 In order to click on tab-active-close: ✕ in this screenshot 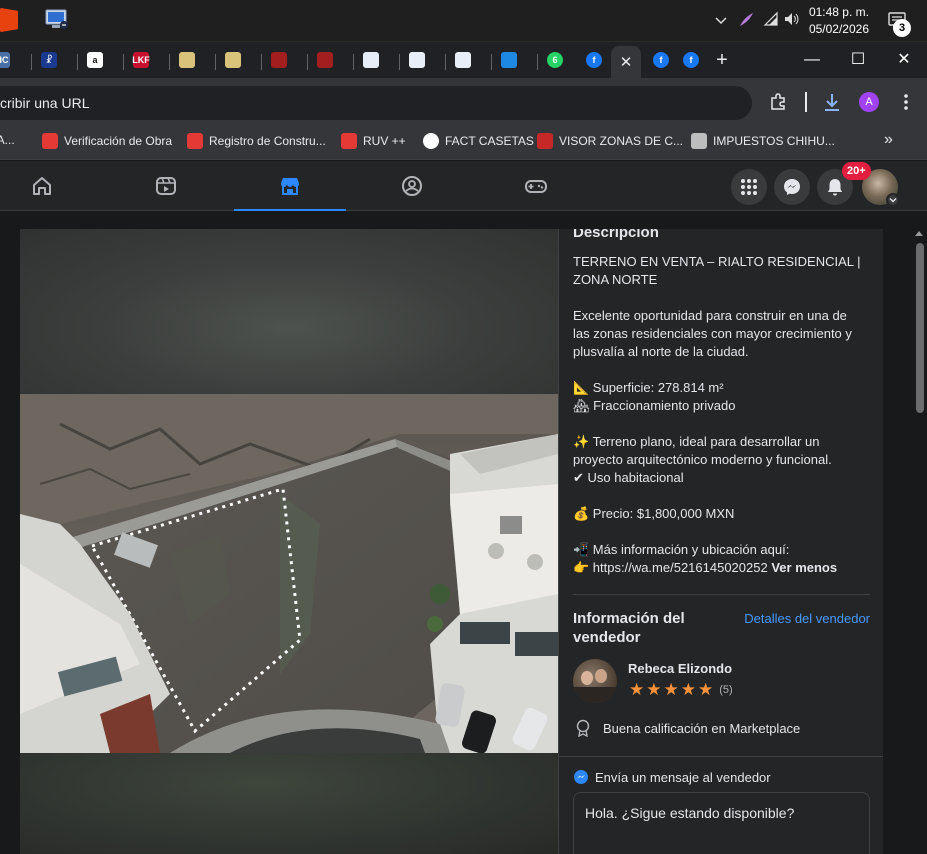, I will do `click(626, 62)`.